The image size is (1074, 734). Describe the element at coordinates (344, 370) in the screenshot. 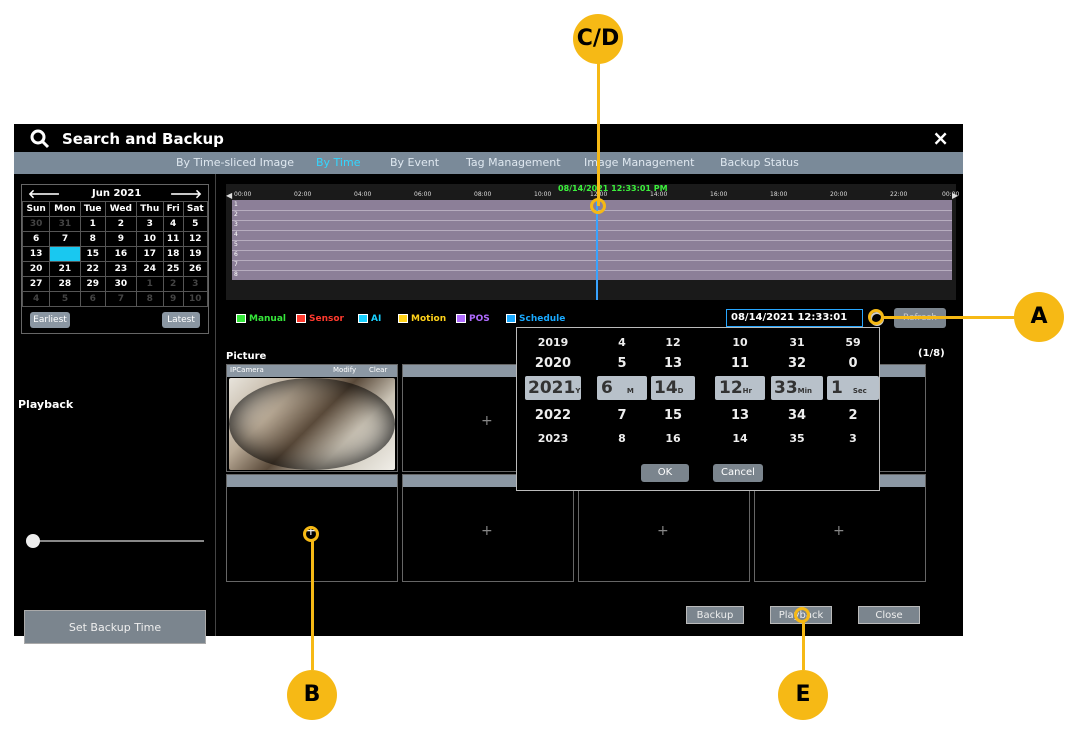

I see `modify-button: Modify` at that location.